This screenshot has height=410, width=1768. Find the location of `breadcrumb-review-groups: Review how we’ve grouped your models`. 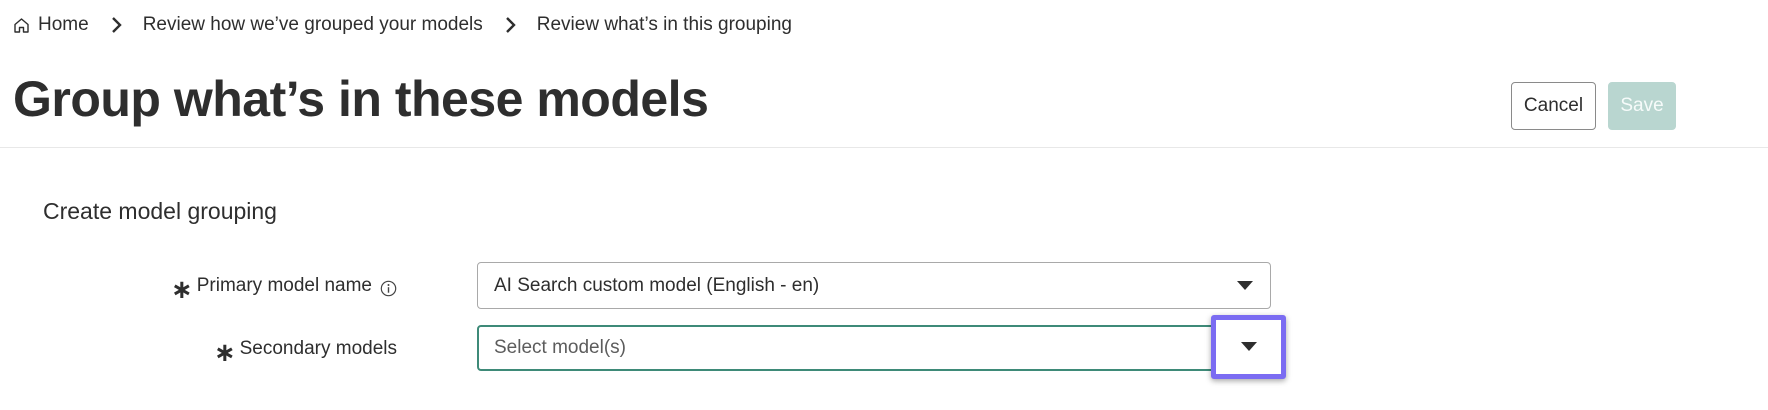

breadcrumb-review-groups: Review how we’ve grouped your models is located at coordinates (313, 25).